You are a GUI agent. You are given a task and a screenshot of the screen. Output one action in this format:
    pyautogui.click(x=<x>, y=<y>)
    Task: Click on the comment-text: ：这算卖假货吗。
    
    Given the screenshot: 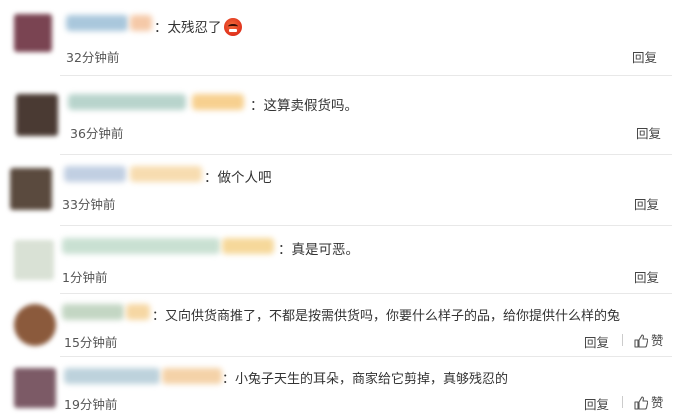 What is the action you would take?
    pyautogui.click(x=304, y=106)
    